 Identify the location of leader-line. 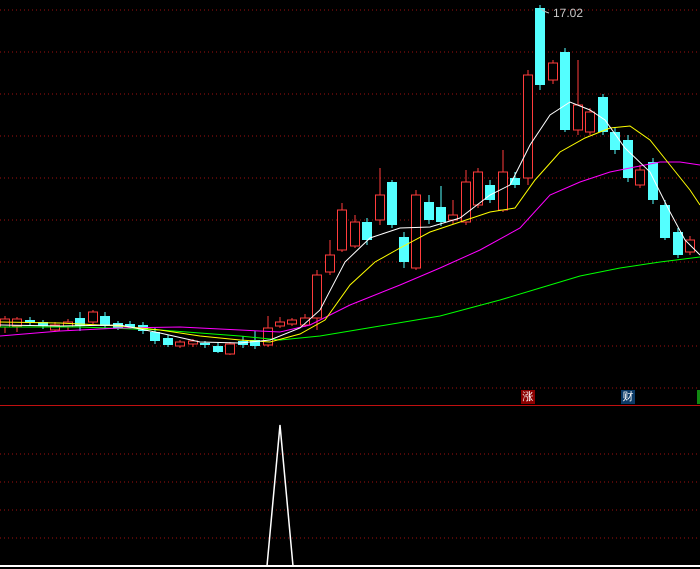
(545, 11).